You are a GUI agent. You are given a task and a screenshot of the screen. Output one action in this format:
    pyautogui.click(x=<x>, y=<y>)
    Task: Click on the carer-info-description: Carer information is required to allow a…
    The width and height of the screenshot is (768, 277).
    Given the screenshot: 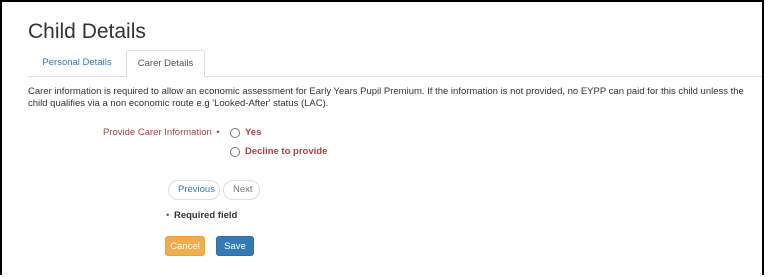 What is the action you would take?
    pyautogui.click(x=386, y=97)
    